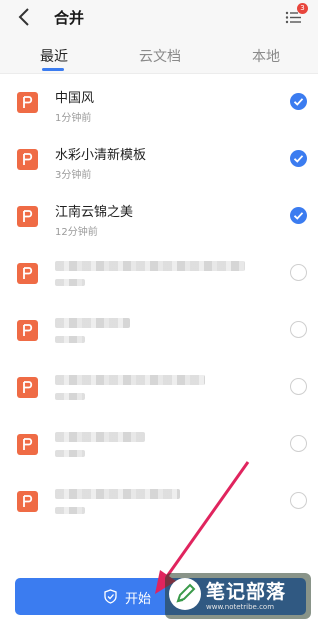 The height and width of the screenshot is (623, 320). What do you see at coordinates (185, 594) in the screenshot?
I see `pencil-logo-icon` at bounding box center [185, 594].